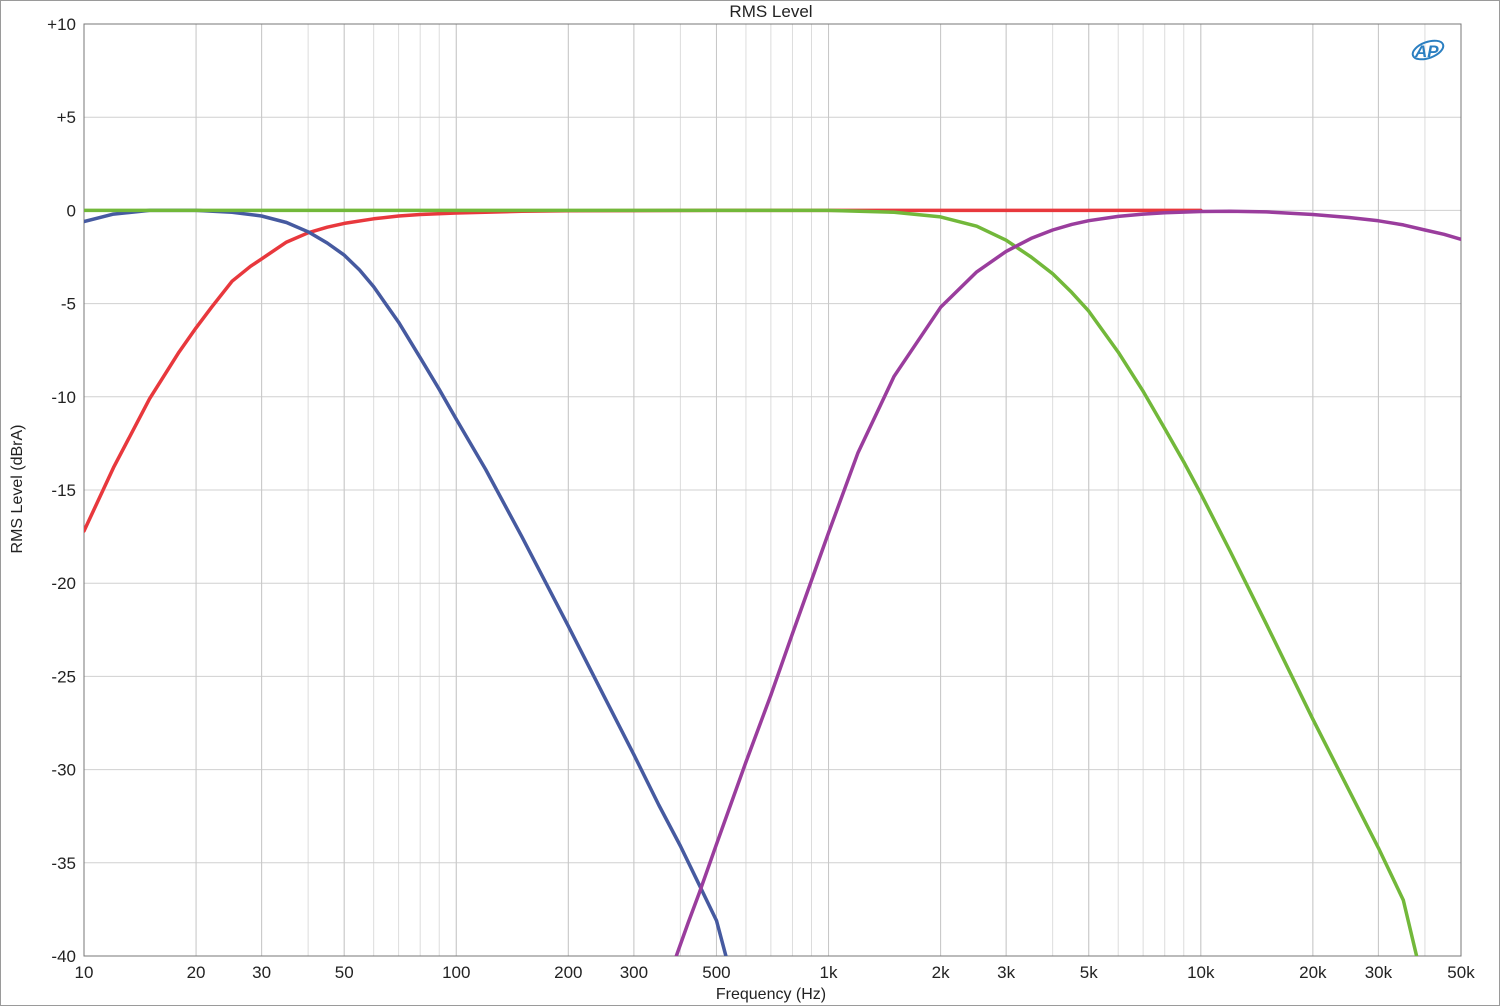  I want to click on y-tick-label: -5, so click(68, 304).